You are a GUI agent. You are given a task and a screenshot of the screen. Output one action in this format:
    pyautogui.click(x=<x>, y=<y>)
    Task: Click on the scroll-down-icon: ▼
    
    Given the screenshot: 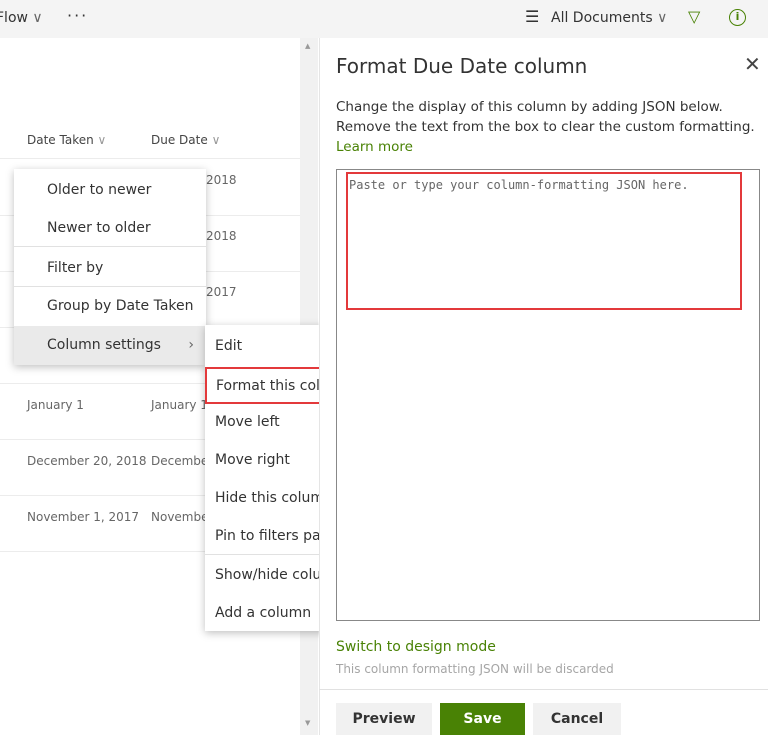 What is the action you would take?
    pyautogui.click(x=307, y=723)
    